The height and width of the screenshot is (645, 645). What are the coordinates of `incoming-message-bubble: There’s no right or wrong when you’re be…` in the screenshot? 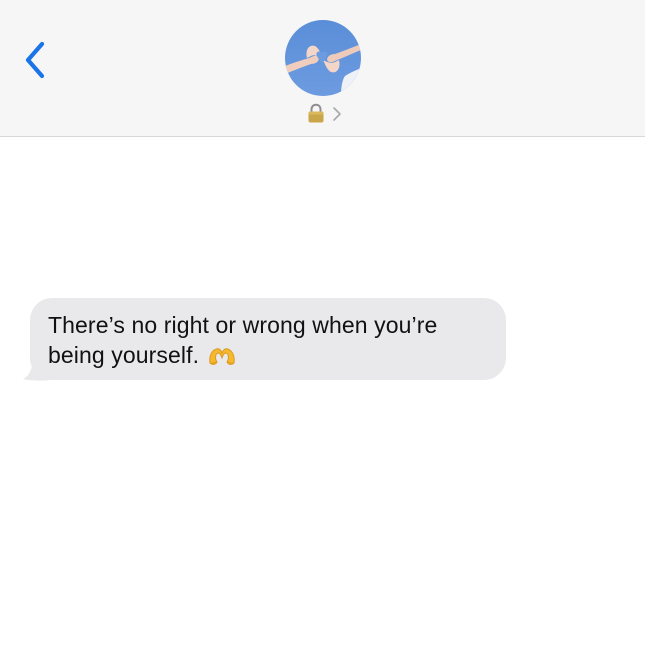 It's located at (268, 339).